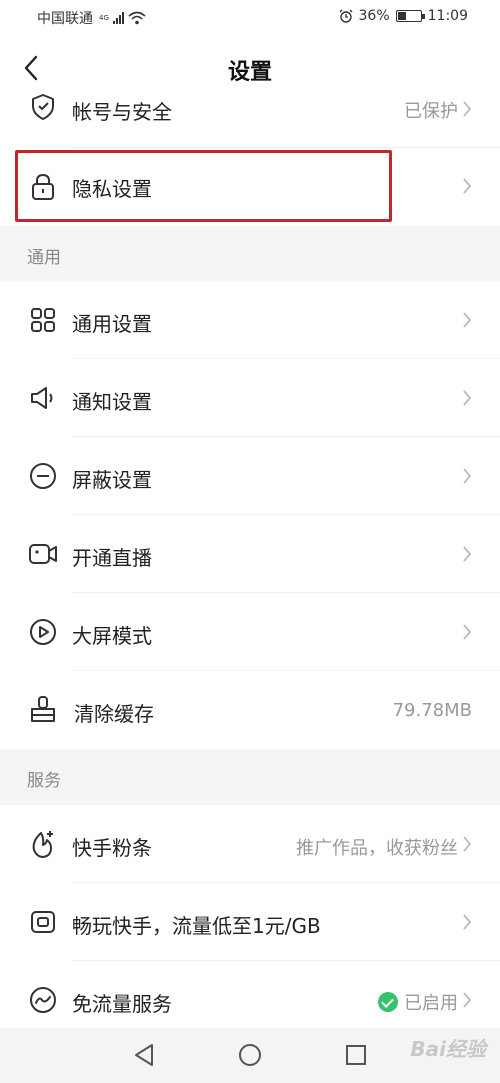  What do you see at coordinates (44, 258) in the screenshot?
I see `section-title: 通用` at bounding box center [44, 258].